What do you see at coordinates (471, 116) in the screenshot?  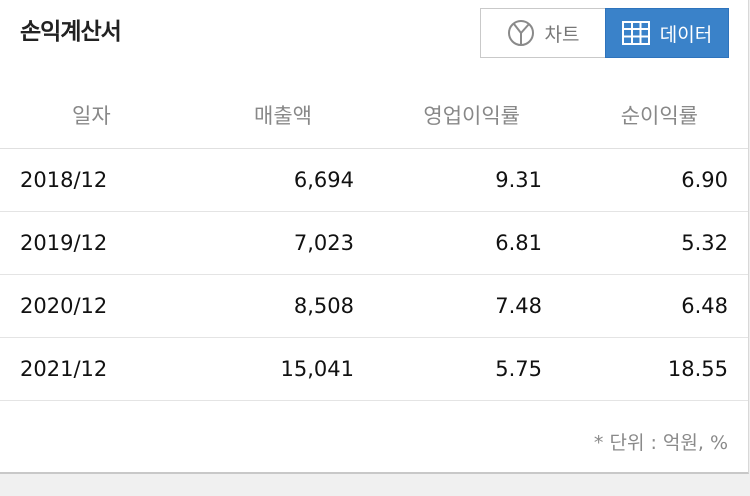 I see `column-header-operating-margin: 영업이익률` at bounding box center [471, 116].